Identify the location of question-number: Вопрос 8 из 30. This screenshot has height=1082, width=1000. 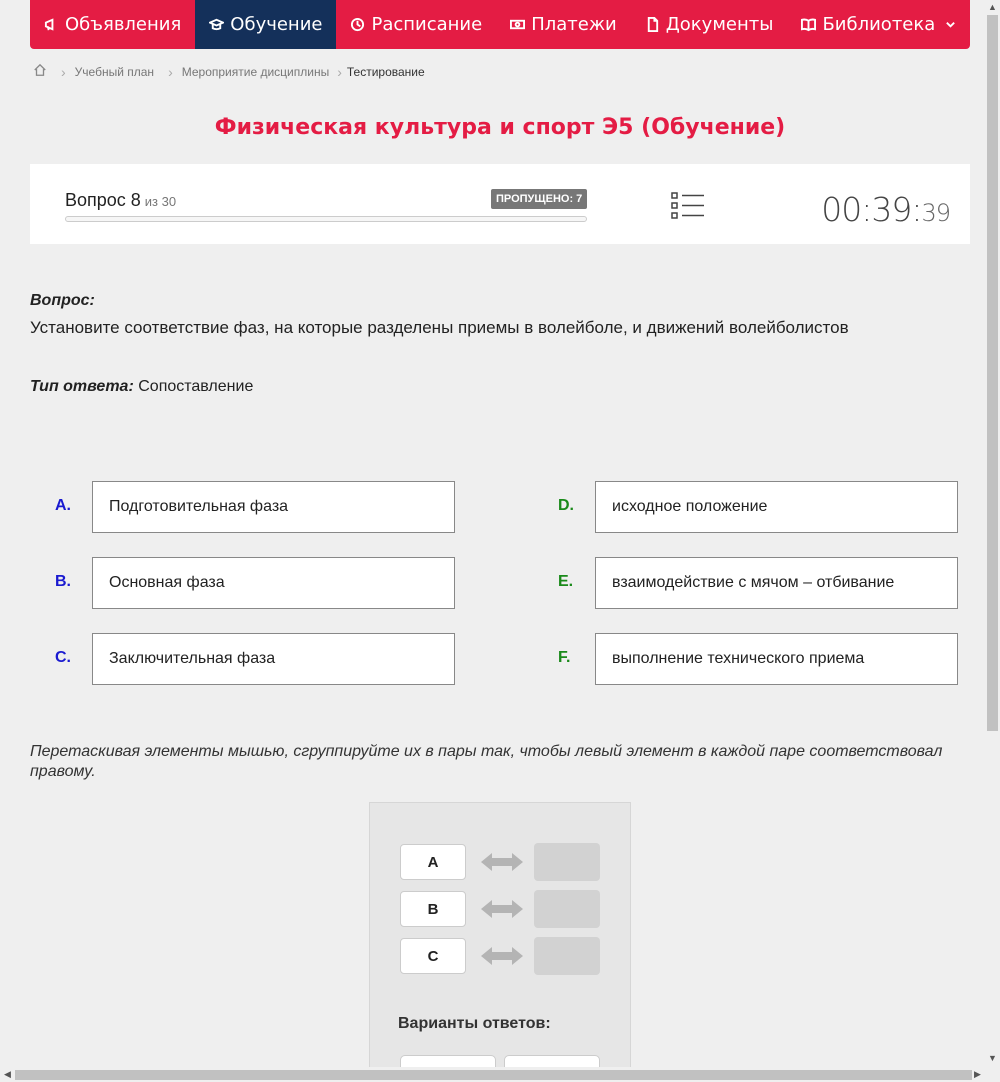
(120, 200).